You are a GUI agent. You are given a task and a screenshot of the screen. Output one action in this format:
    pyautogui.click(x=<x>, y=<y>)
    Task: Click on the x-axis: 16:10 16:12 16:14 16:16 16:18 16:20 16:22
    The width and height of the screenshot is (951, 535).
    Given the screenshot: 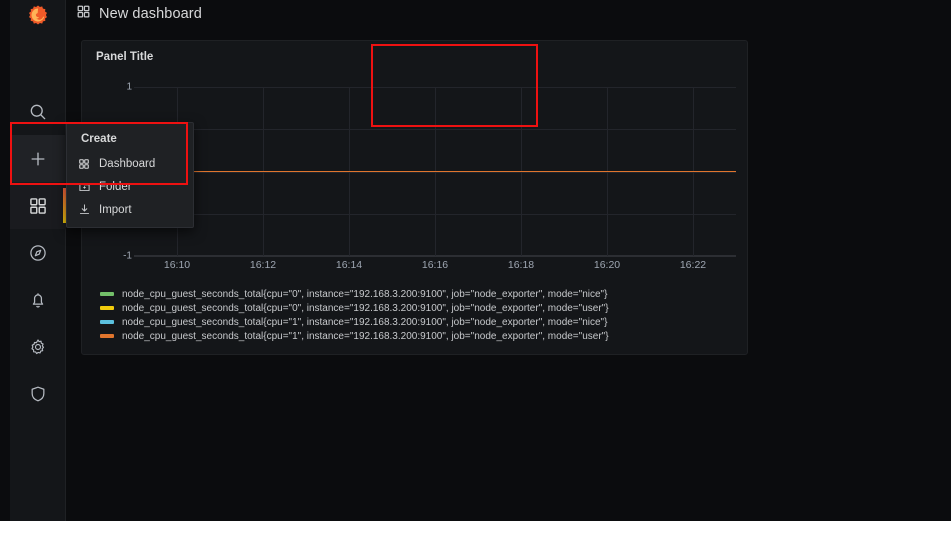 What is the action you would take?
    pyautogui.click(x=435, y=266)
    